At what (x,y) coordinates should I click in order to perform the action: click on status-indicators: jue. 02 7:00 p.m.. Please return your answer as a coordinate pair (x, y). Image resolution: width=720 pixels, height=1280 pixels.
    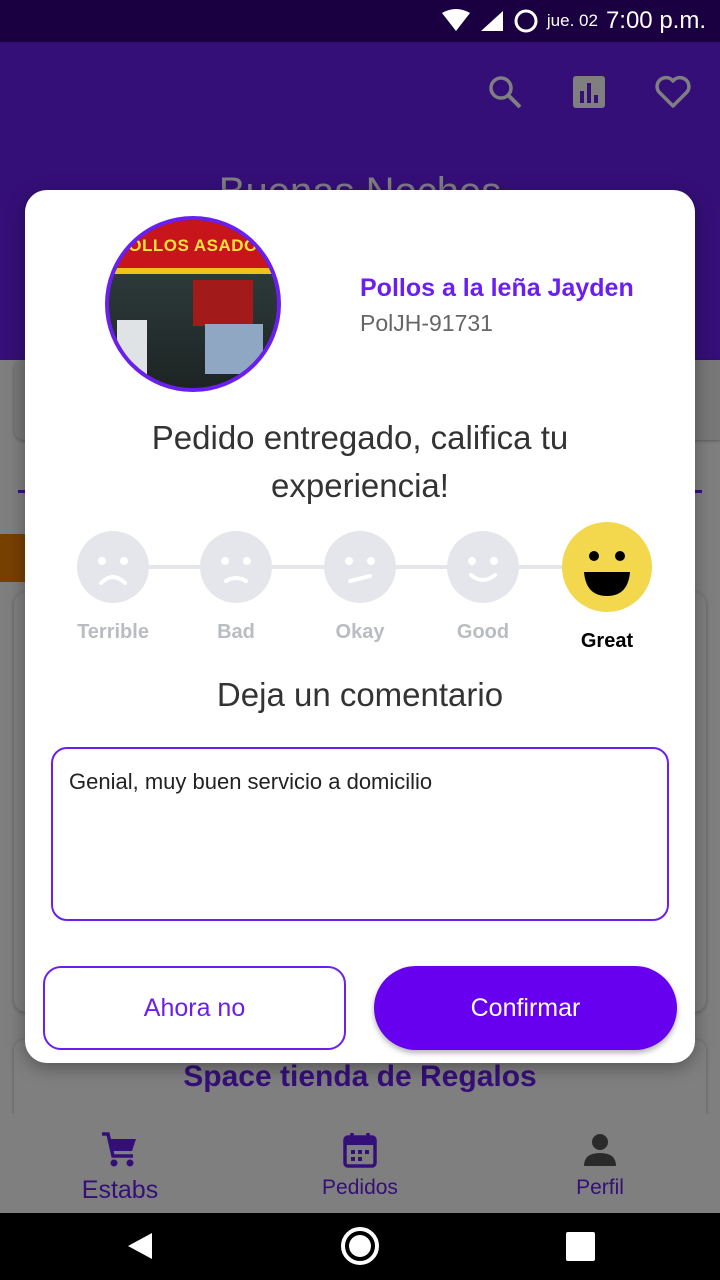
    Looking at the image, I should click on (573, 21).